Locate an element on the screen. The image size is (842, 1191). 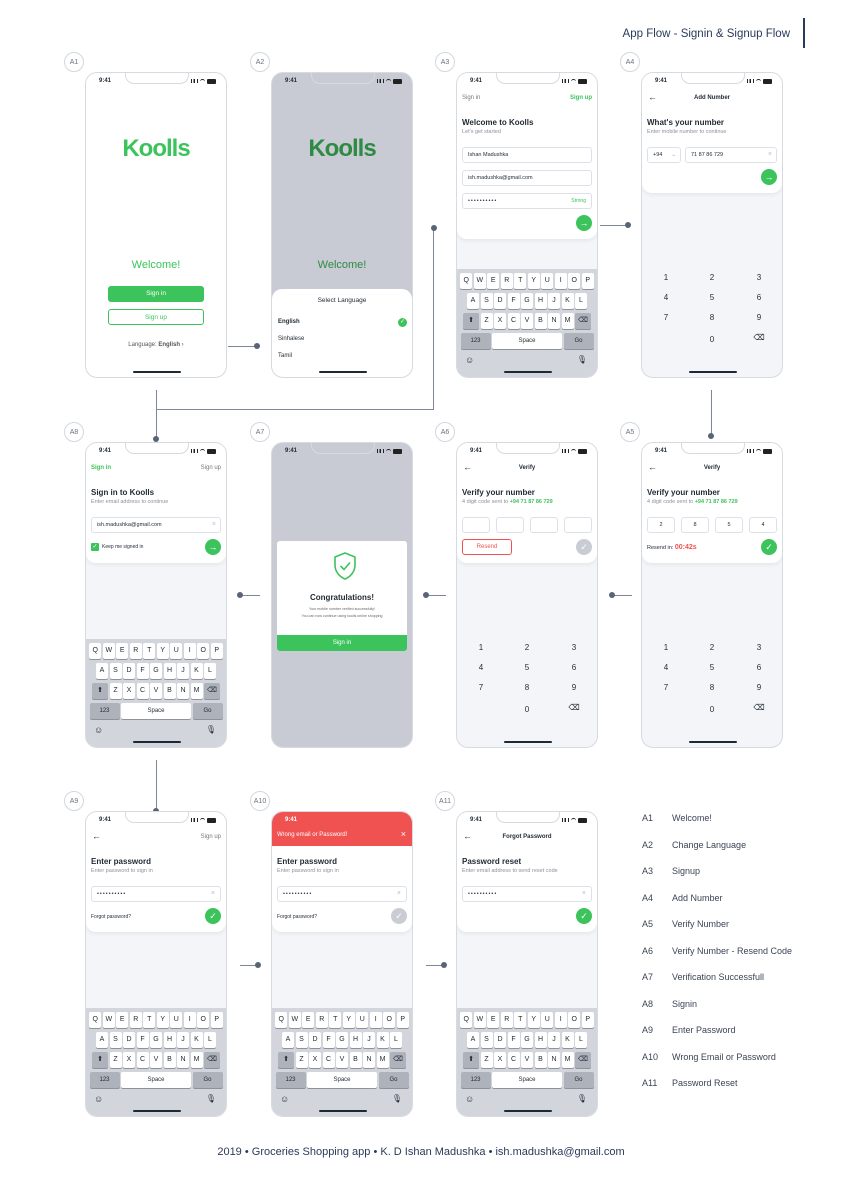
numpad-key: 2 is located at coordinates (712, 647).